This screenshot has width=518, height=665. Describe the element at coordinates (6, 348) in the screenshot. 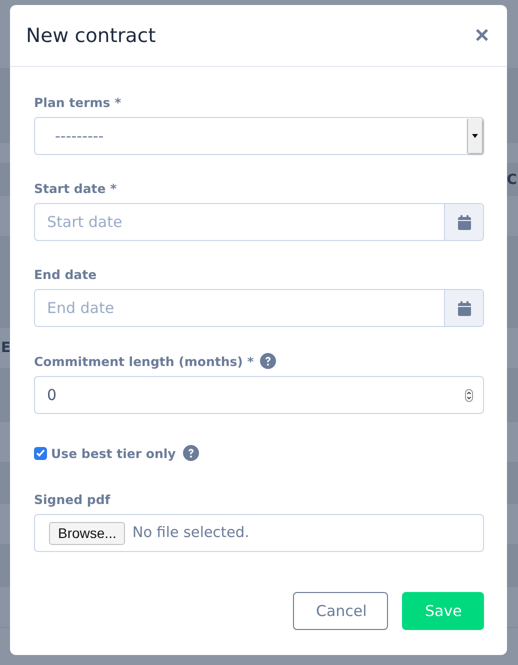

I see `background-text: E` at that location.